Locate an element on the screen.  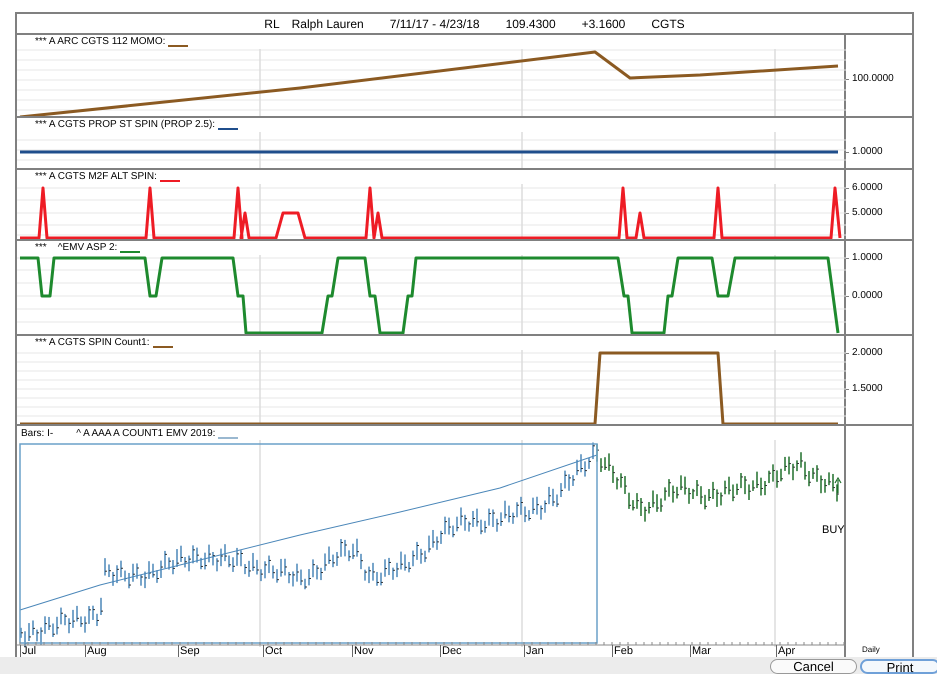
company-name: Ralph Lauren is located at coordinates (328, 24).